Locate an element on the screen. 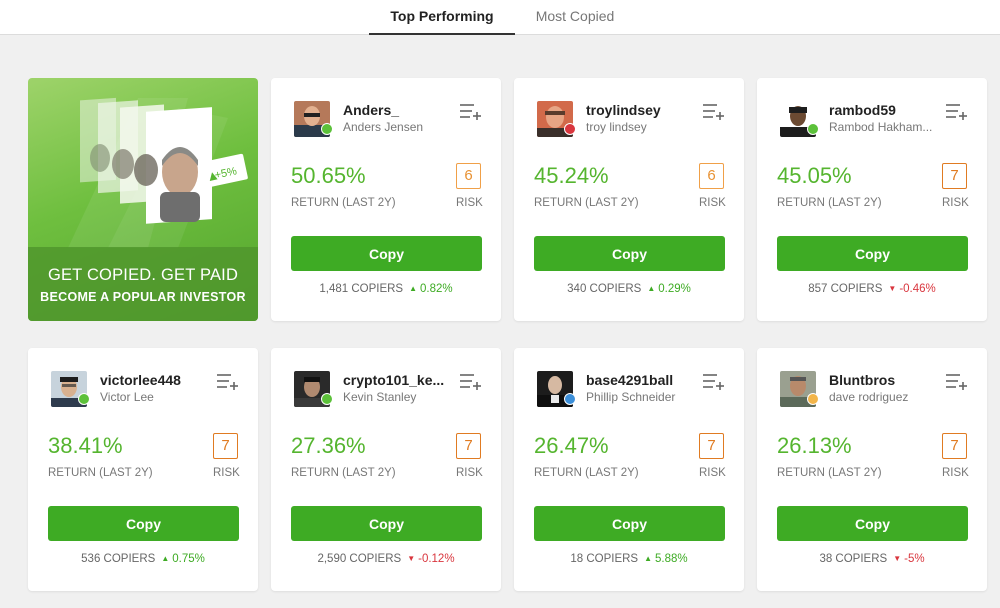 The image size is (1000, 608). copiers-count: 857 COPIERS is located at coordinates (845, 289).